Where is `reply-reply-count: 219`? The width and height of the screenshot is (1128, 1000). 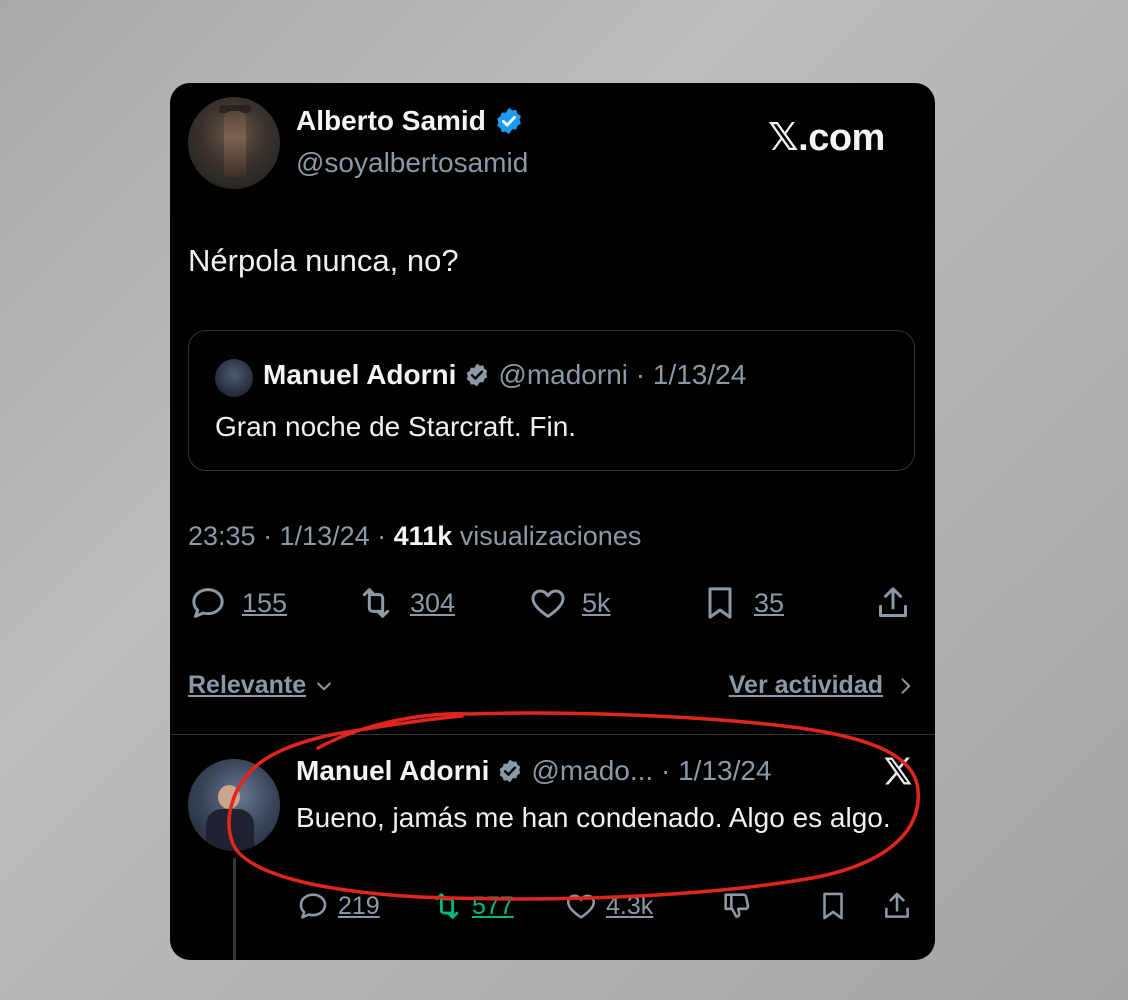
reply-reply-count: 219 is located at coordinates (359, 906).